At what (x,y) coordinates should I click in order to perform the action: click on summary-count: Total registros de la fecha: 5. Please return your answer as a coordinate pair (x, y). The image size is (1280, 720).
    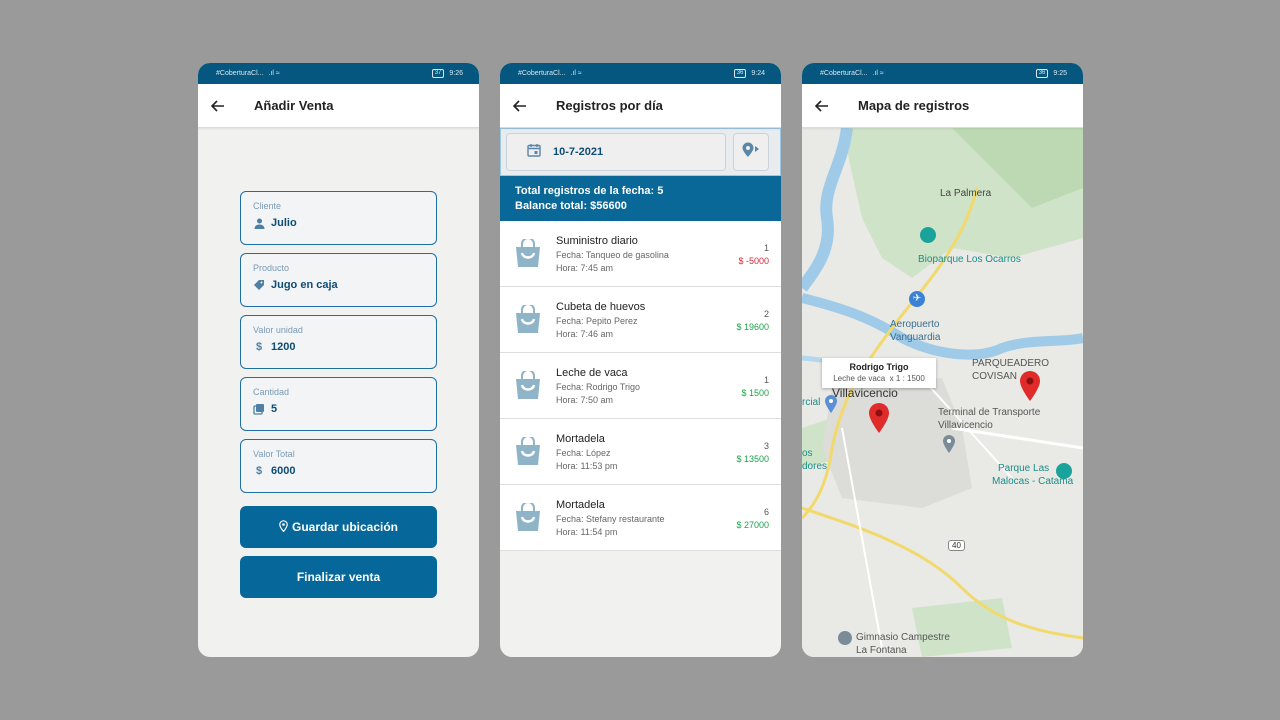
    Looking at the image, I should click on (589, 191).